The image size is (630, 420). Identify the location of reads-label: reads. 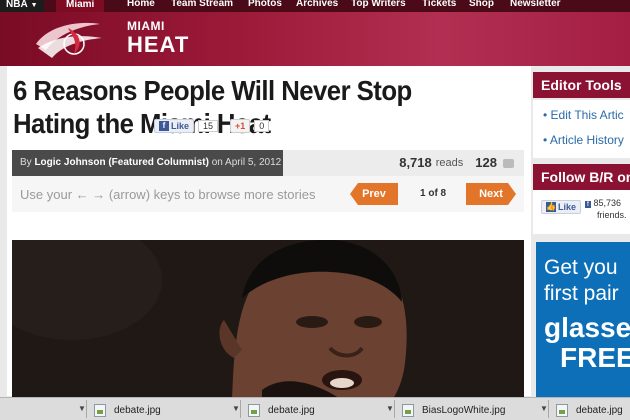
(449, 163).